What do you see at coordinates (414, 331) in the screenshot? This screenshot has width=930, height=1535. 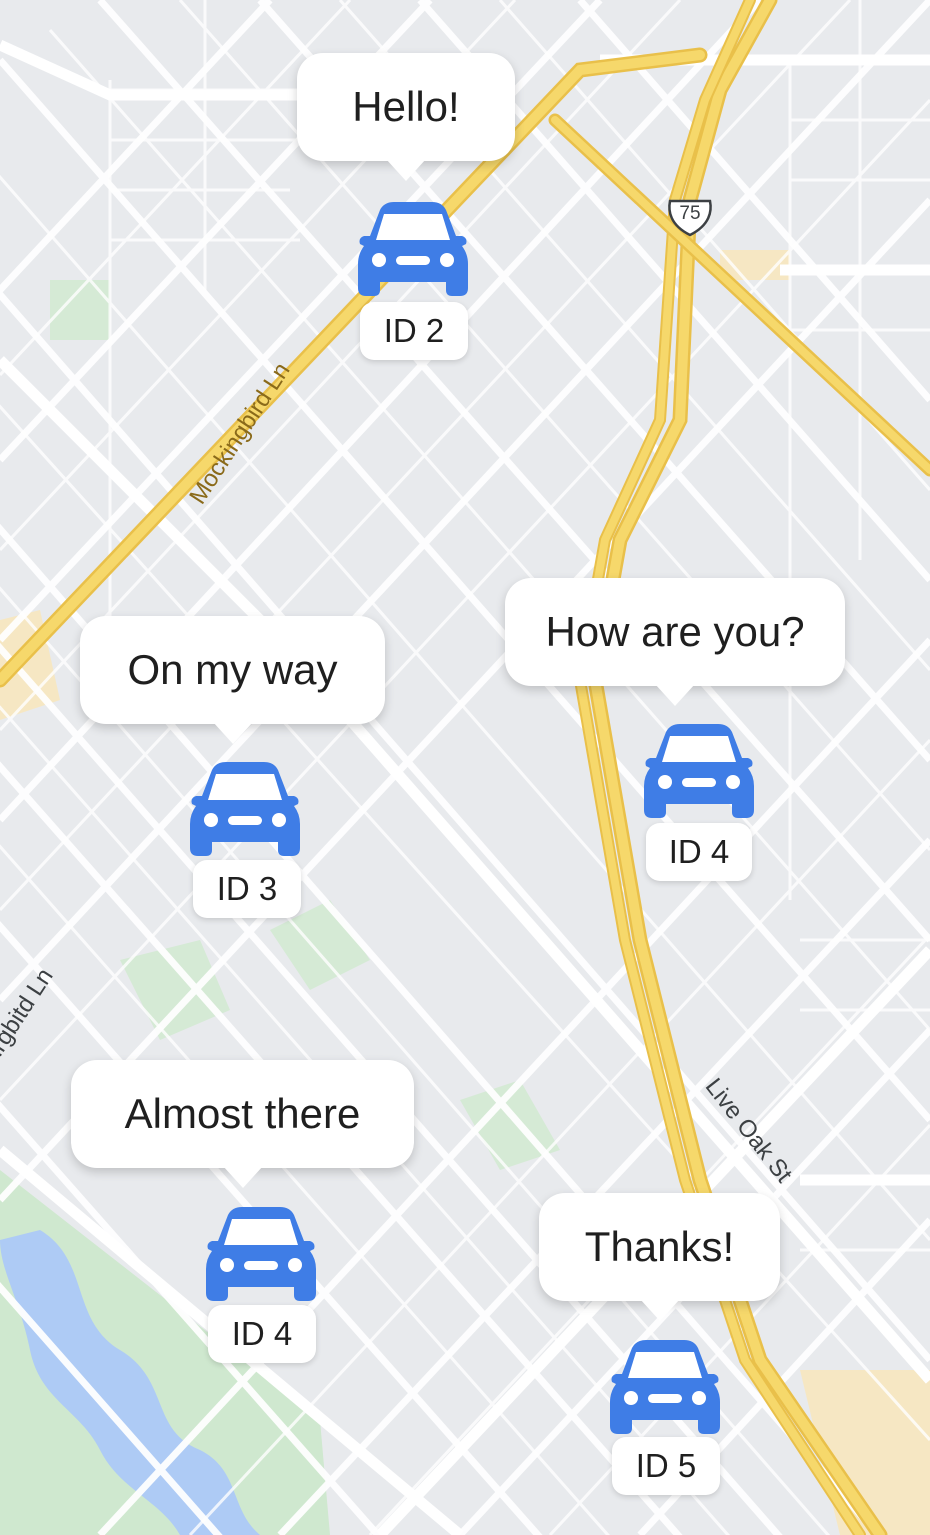 I see `vehicle-id-tag: ID 2` at bounding box center [414, 331].